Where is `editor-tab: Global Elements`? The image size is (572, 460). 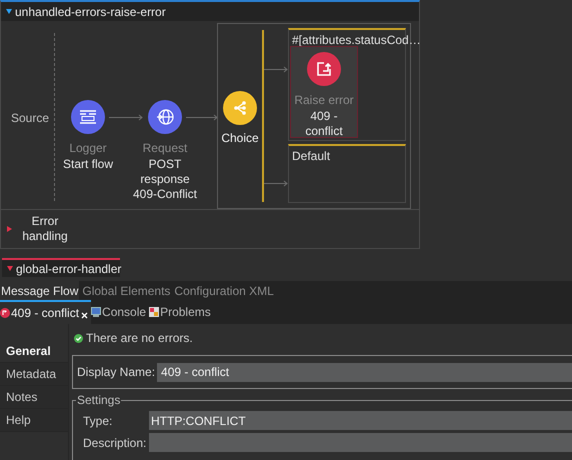 editor-tab: Global Elements is located at coordinates (126, 290).